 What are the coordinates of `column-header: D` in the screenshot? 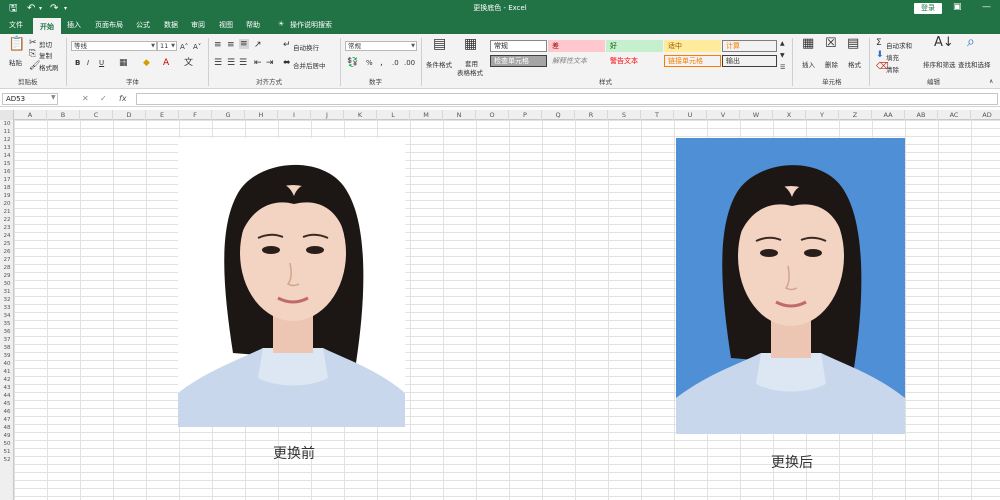 It's located at (129, 115).